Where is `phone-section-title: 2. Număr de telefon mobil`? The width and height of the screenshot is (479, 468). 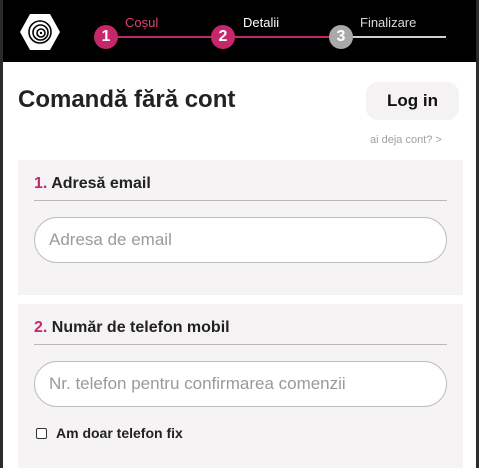 phone-section-title: 2. Număr de telefon mobil is located at coordinates (132, 328).